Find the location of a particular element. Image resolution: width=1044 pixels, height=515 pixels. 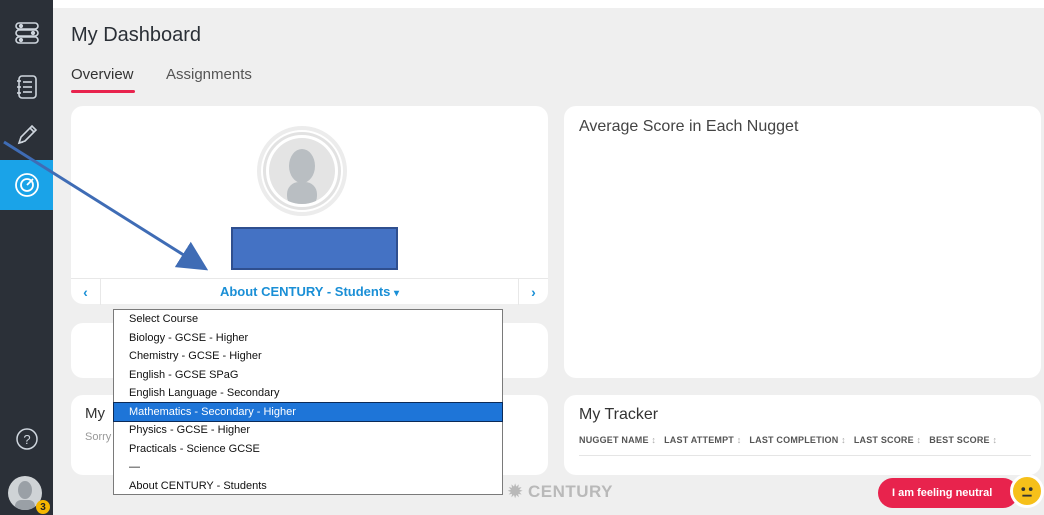

col-last-completion: LAST COMPLETION is located at coordinates (797, 440).